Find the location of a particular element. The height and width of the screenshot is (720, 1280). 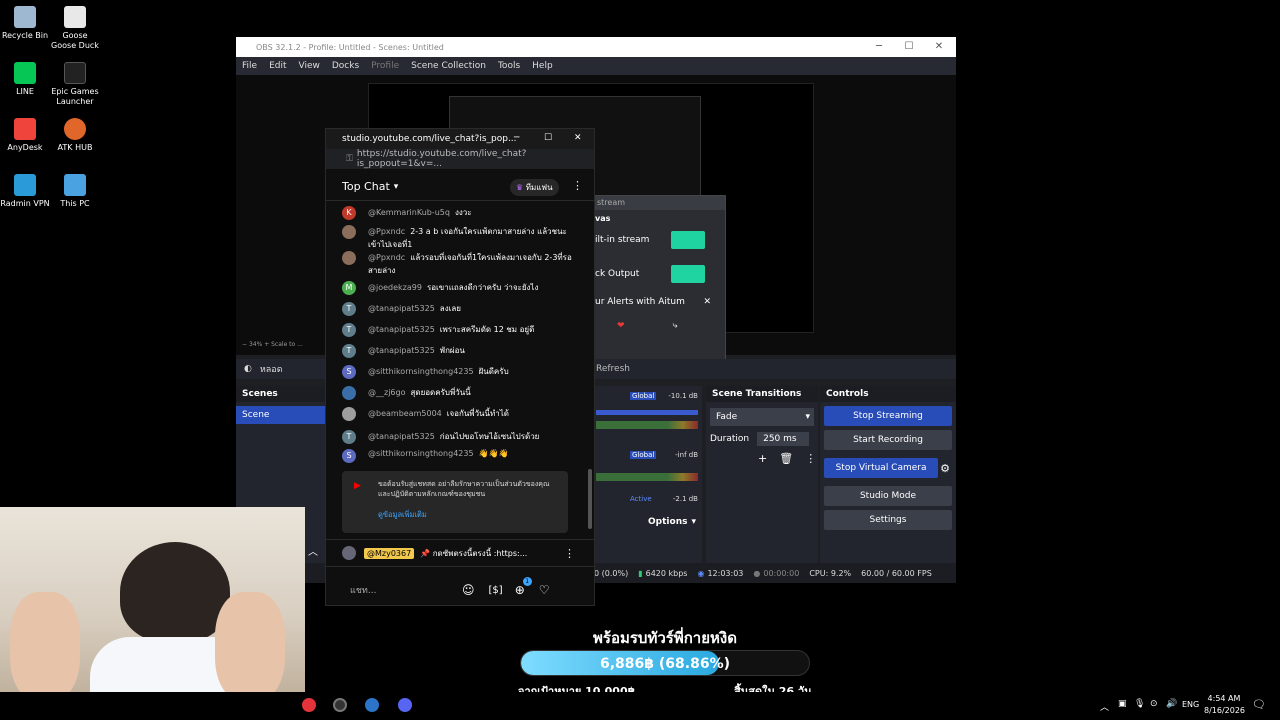

settings-button: Settings is located at coordinates (888, 520).